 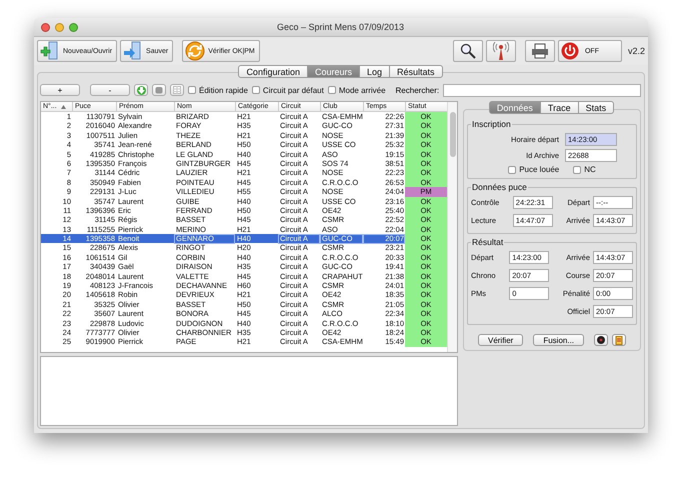 I want to click on tab: Stats, so click(x=596, y=107).